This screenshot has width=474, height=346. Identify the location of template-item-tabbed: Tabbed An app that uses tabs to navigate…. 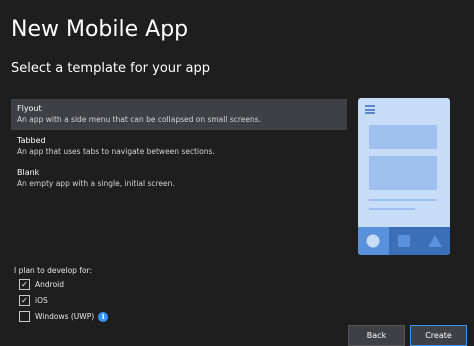
(179, 146).